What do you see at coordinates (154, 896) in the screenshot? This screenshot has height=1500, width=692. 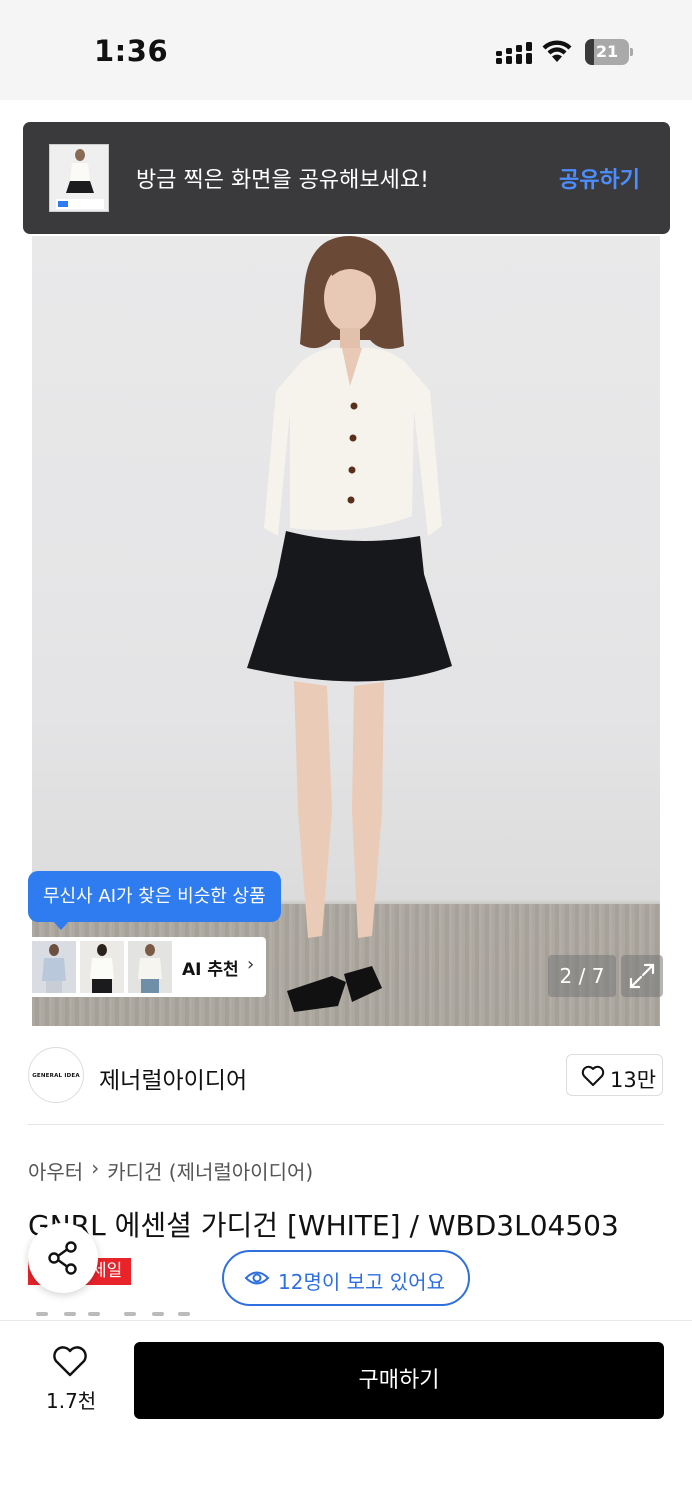 I see `ai-similar-tooltip: 무신사 AI가 찾은 비슷한 상품` at bounding box center [154, 896].